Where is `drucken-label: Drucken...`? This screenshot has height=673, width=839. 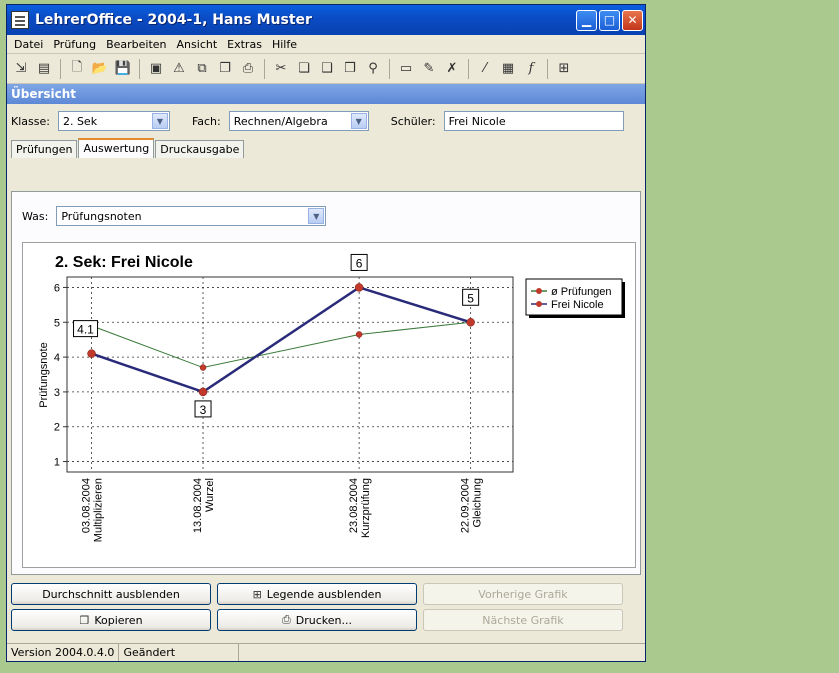
drucken-label: Drucken... is located at coordinates (324, 620).